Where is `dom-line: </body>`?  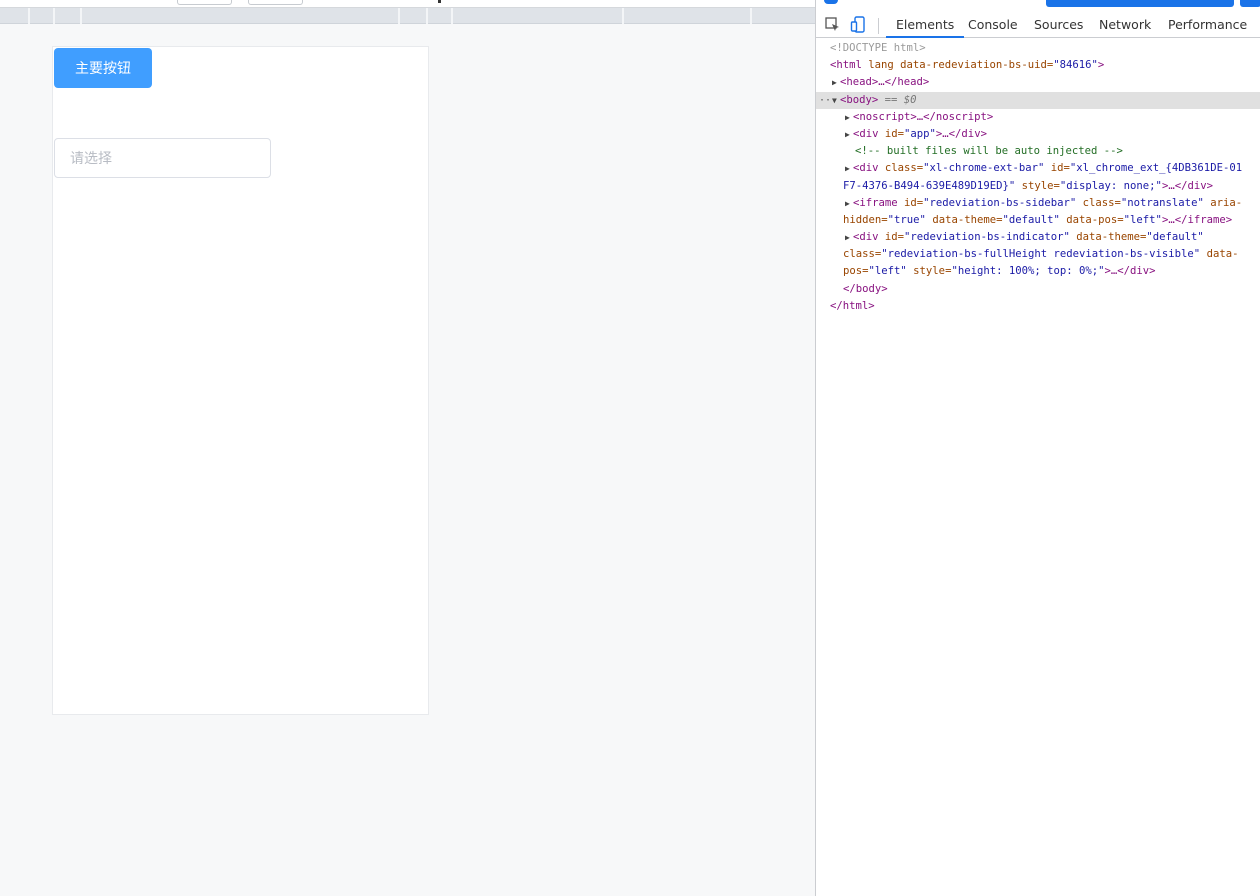 dom-line: </body> is located at coordinates (1038, 289).